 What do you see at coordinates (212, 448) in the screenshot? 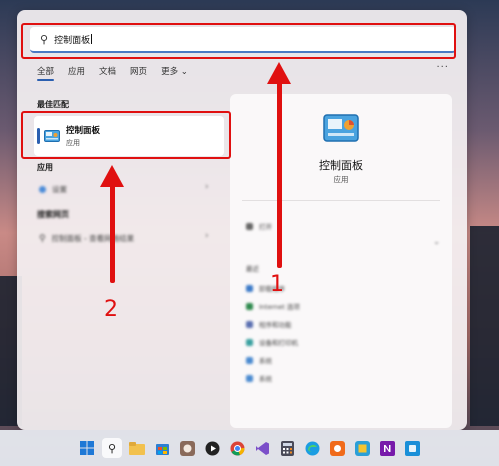
I see `player-icon` at bounding box center [212, 448].